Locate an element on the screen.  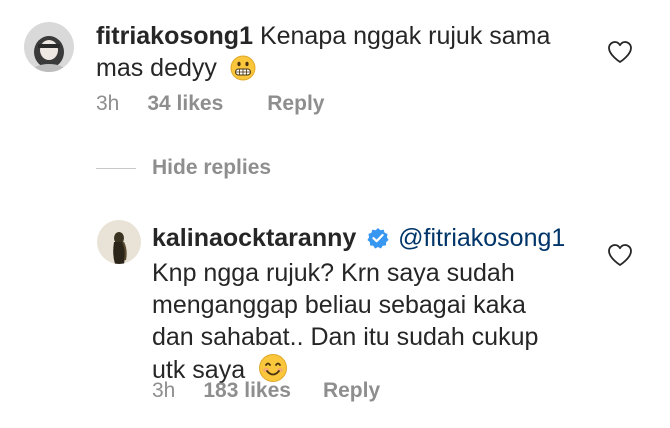
reply-meta: 3h 183 likes Reply is located at coordinates (266, 391).